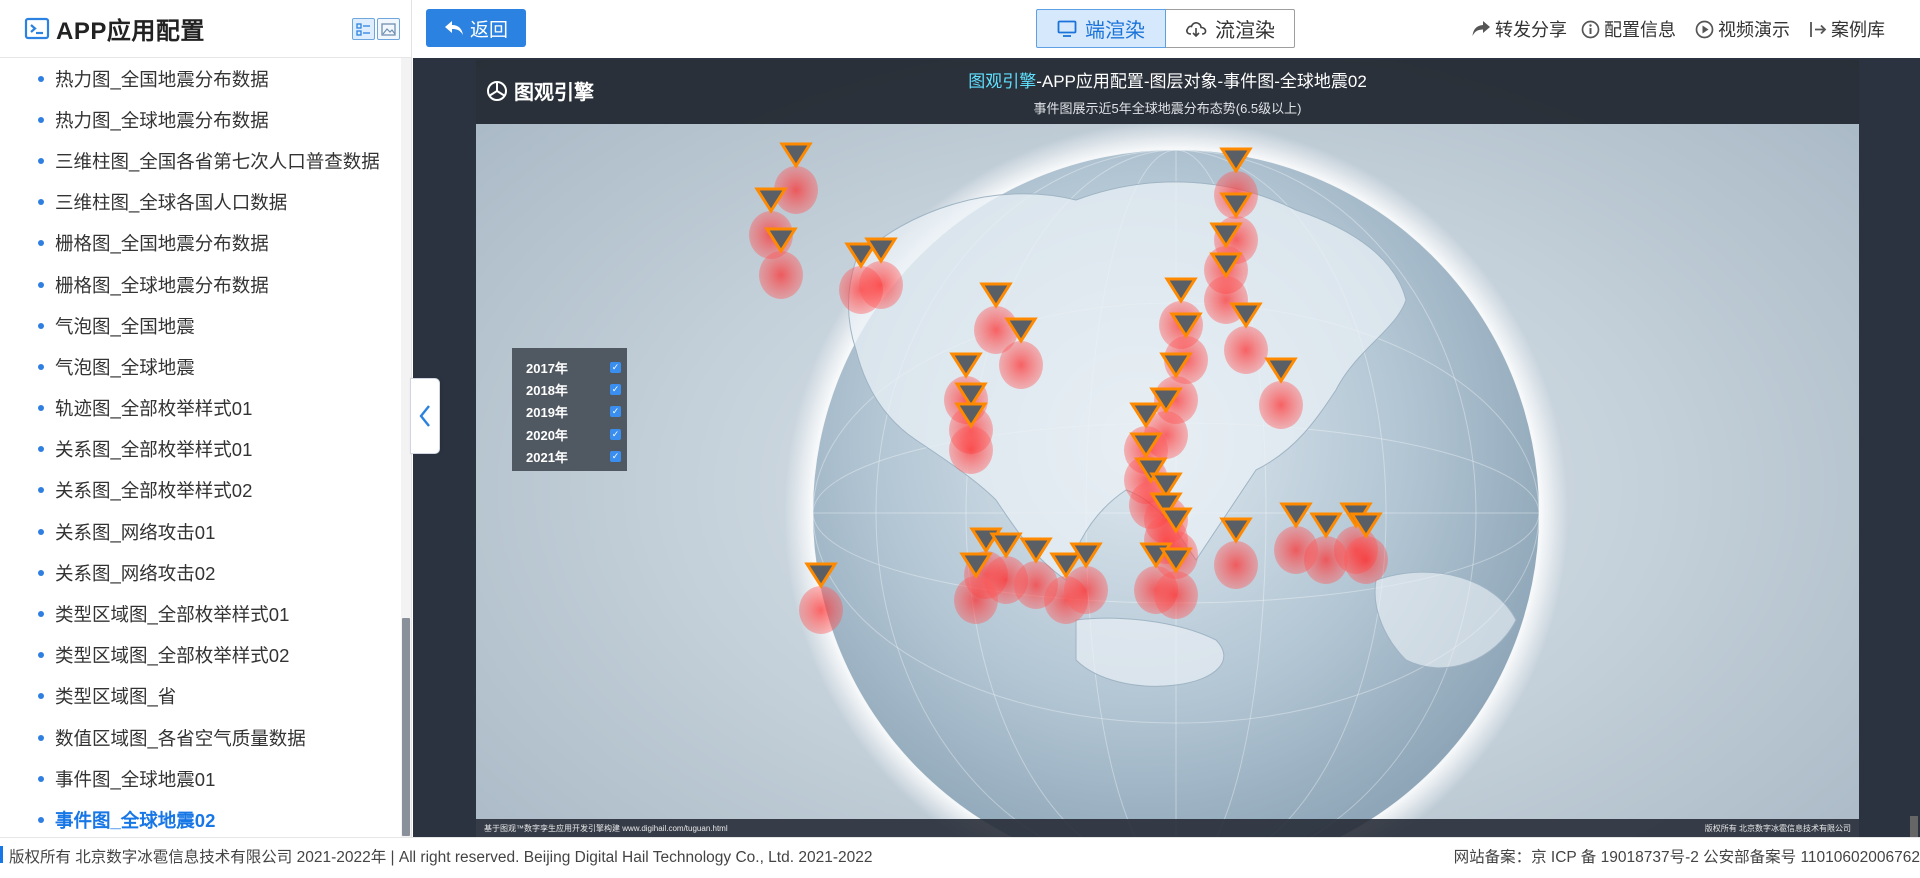  Describe the element at coordinates (200, 366) in the screenshot. I see `sidebar-item: 气泡图_全球地震` at that location.